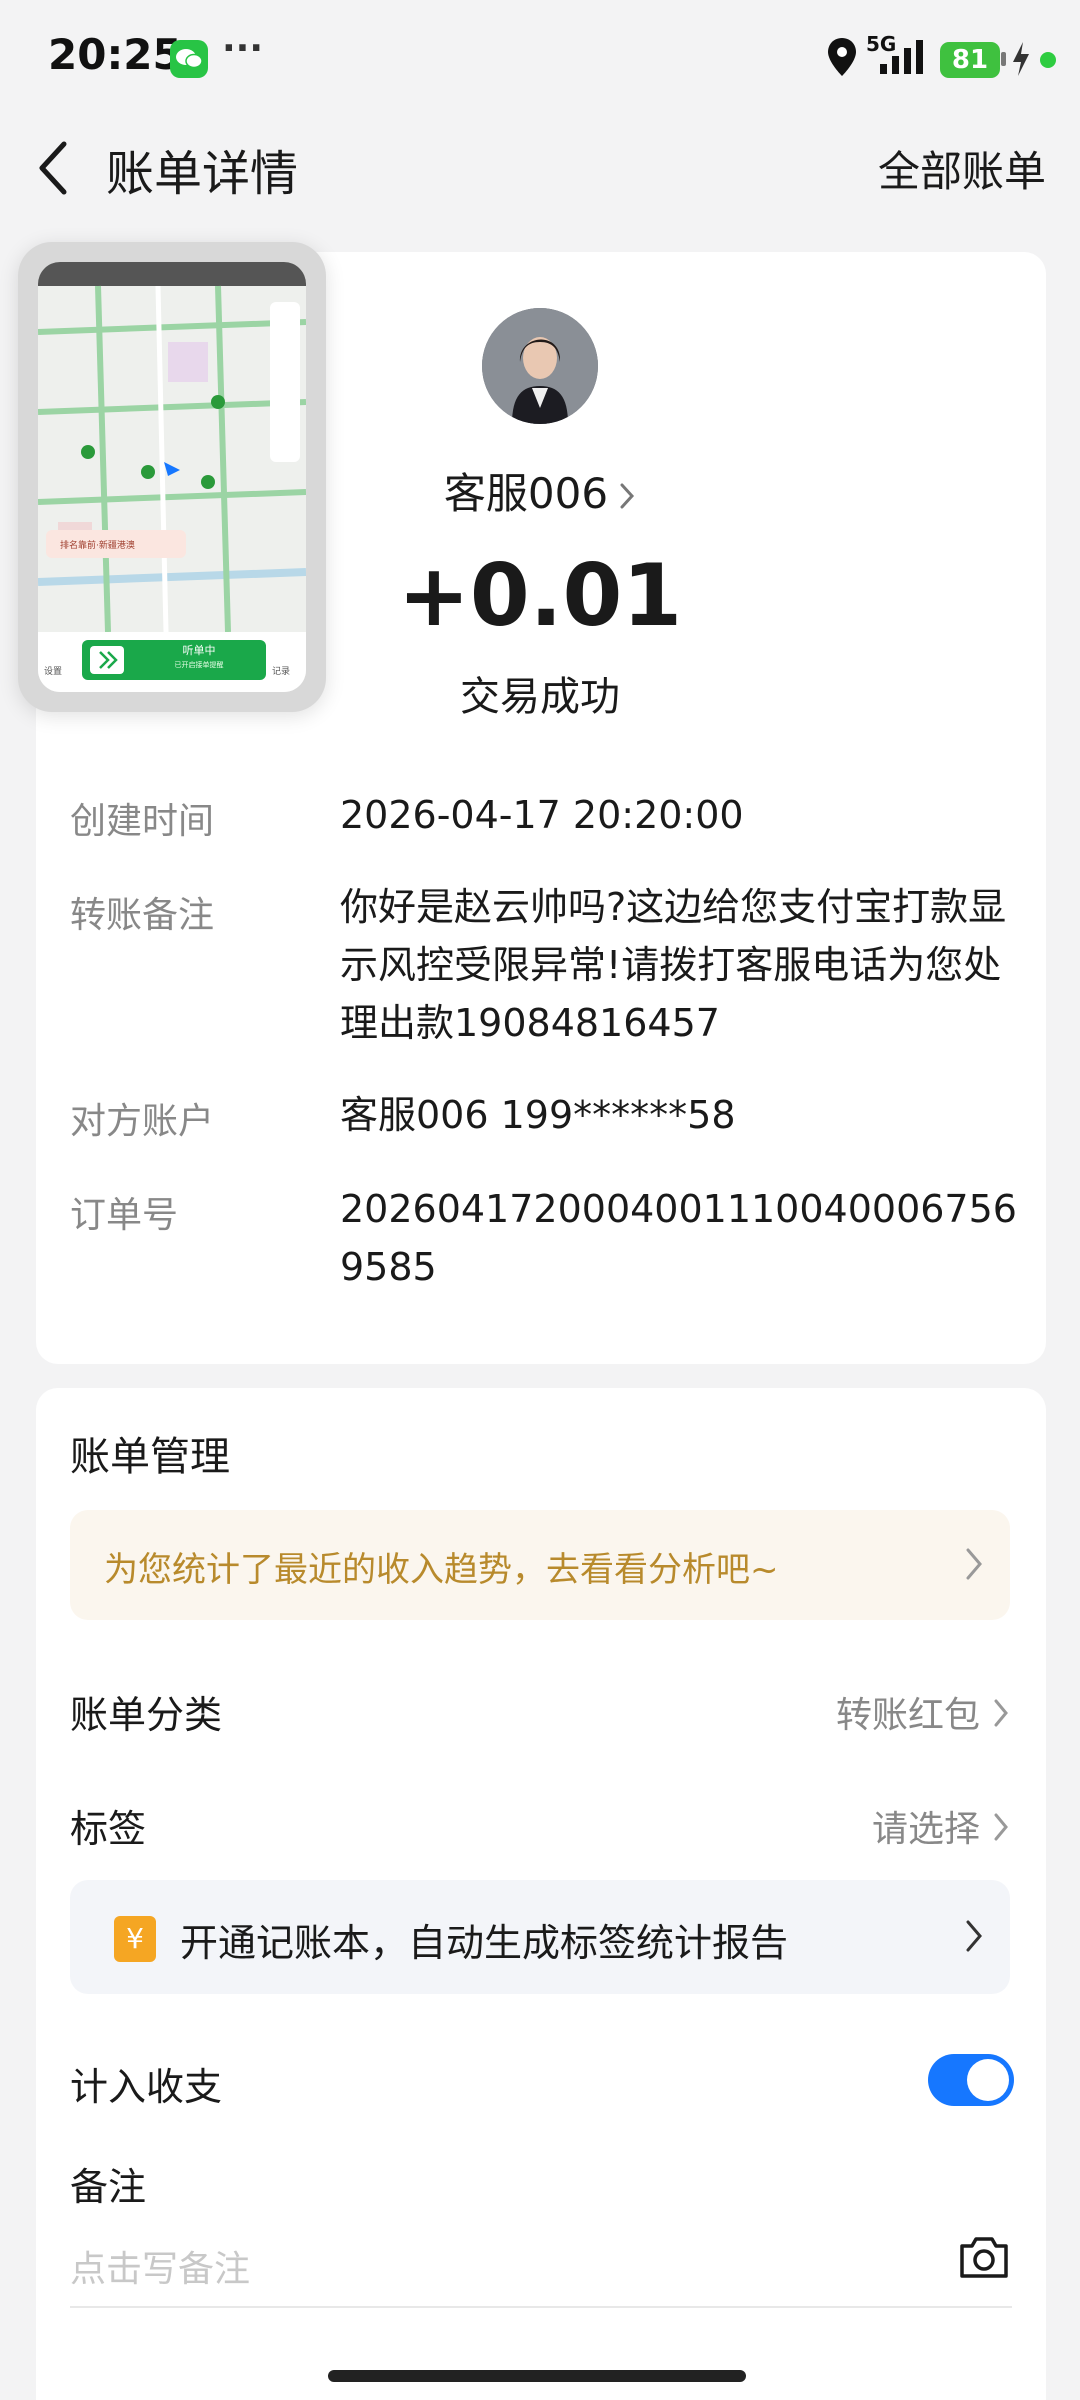 The image size is (1080, 2400). I want to click on charging-icon, so click(1021, 61).